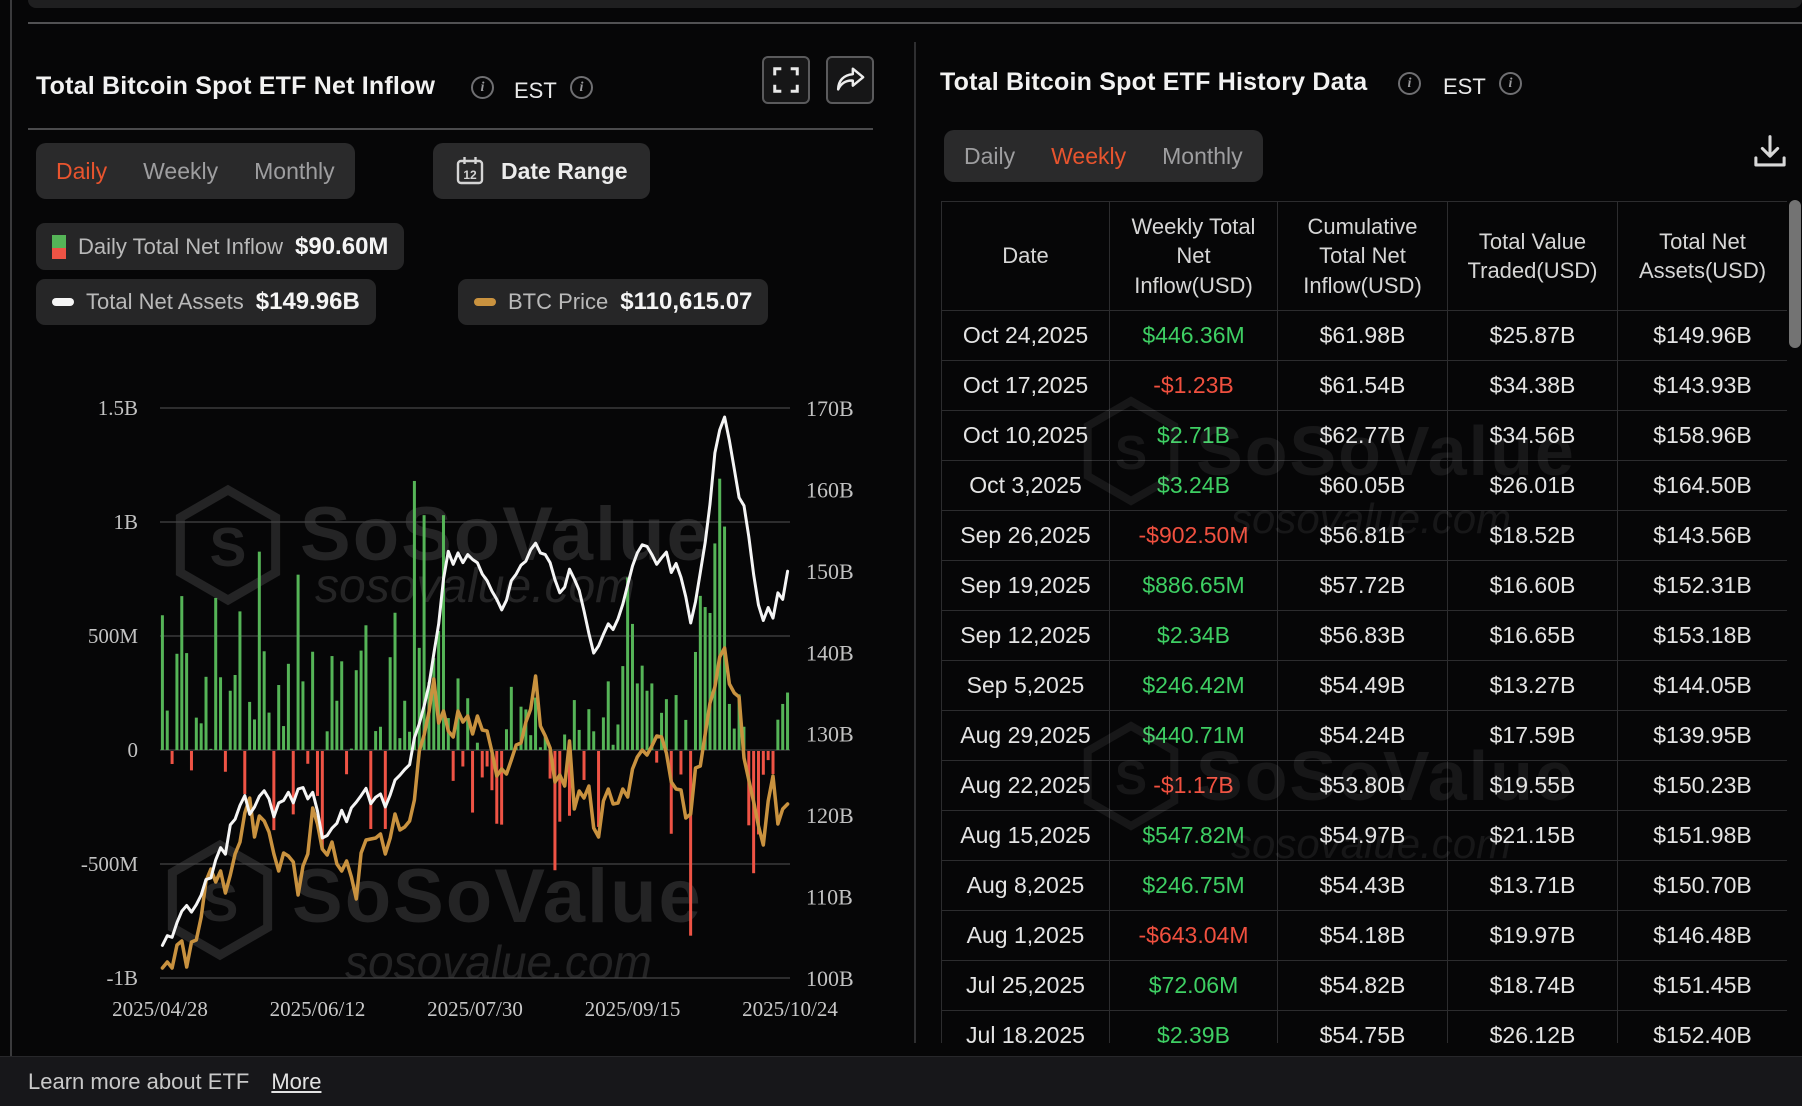 This screenshot has height=1106, width=1802. I want to click on table-row: Jul 25,2025 $72.06M $54.82B $18.74B $151.45B, so click(1364, 985).